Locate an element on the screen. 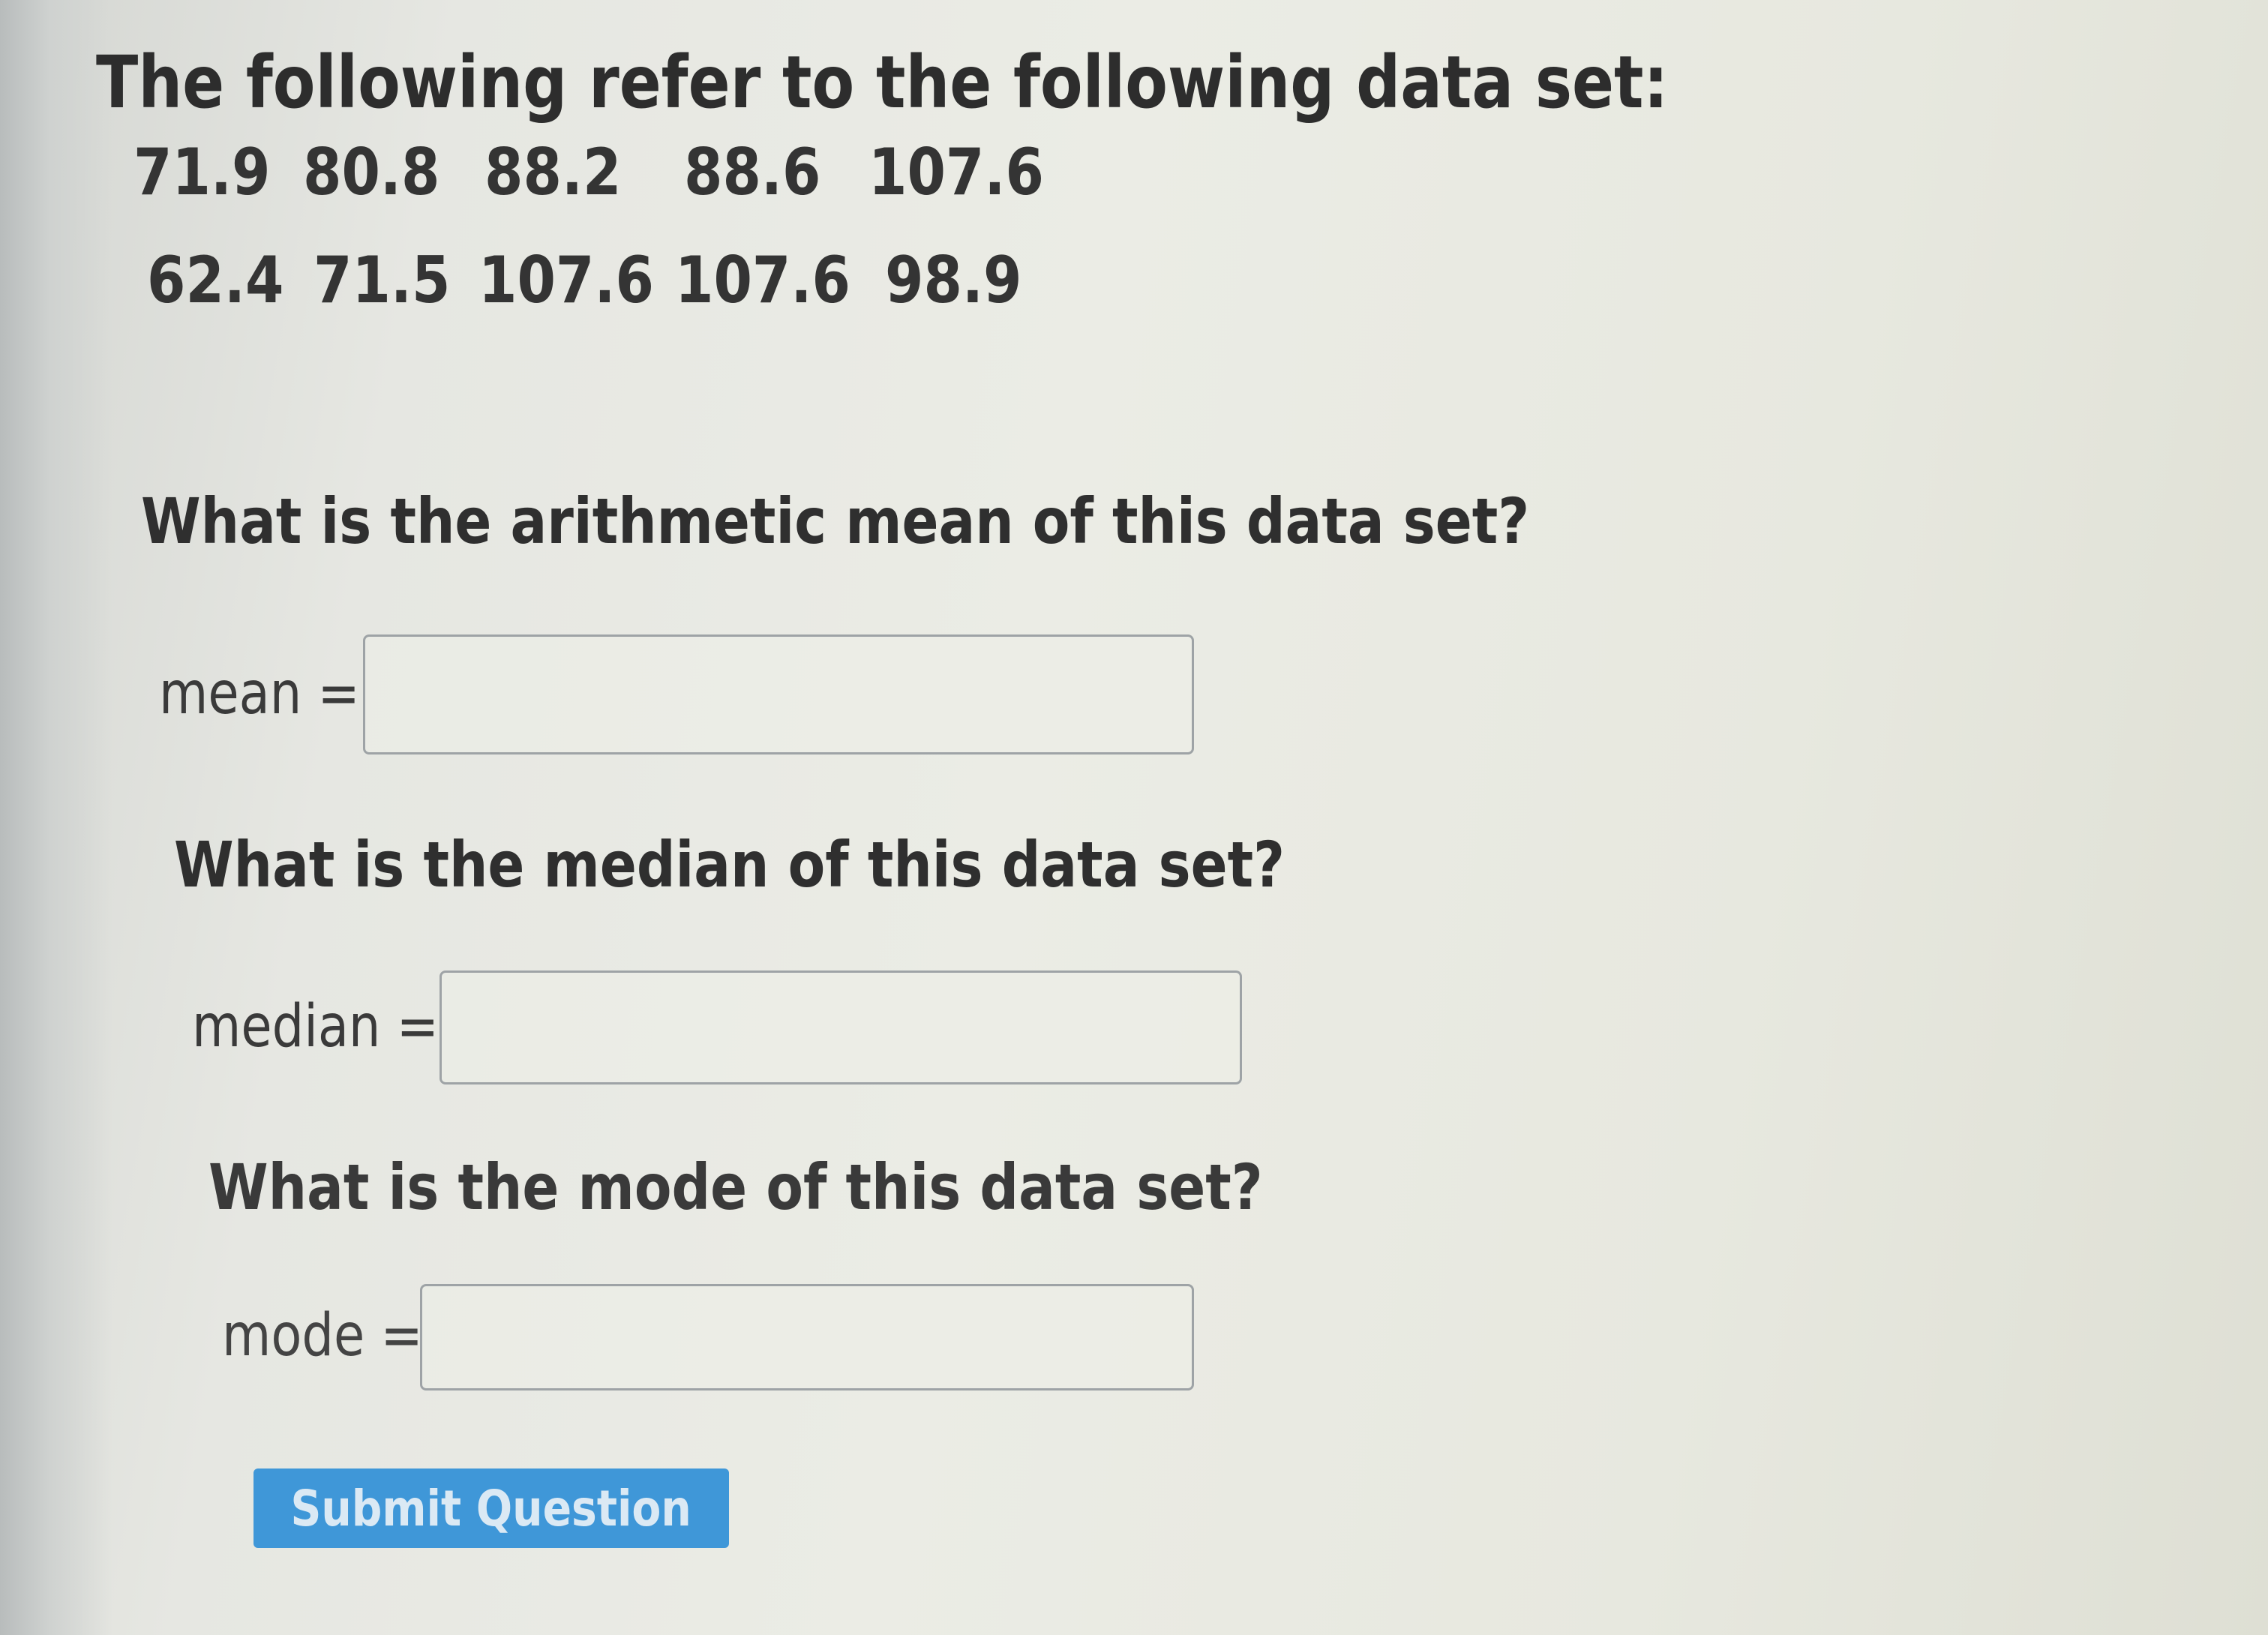  data-row-1: 71.9 80.8 88.2 88.6 107.6 is located at coordinates (525, 176).